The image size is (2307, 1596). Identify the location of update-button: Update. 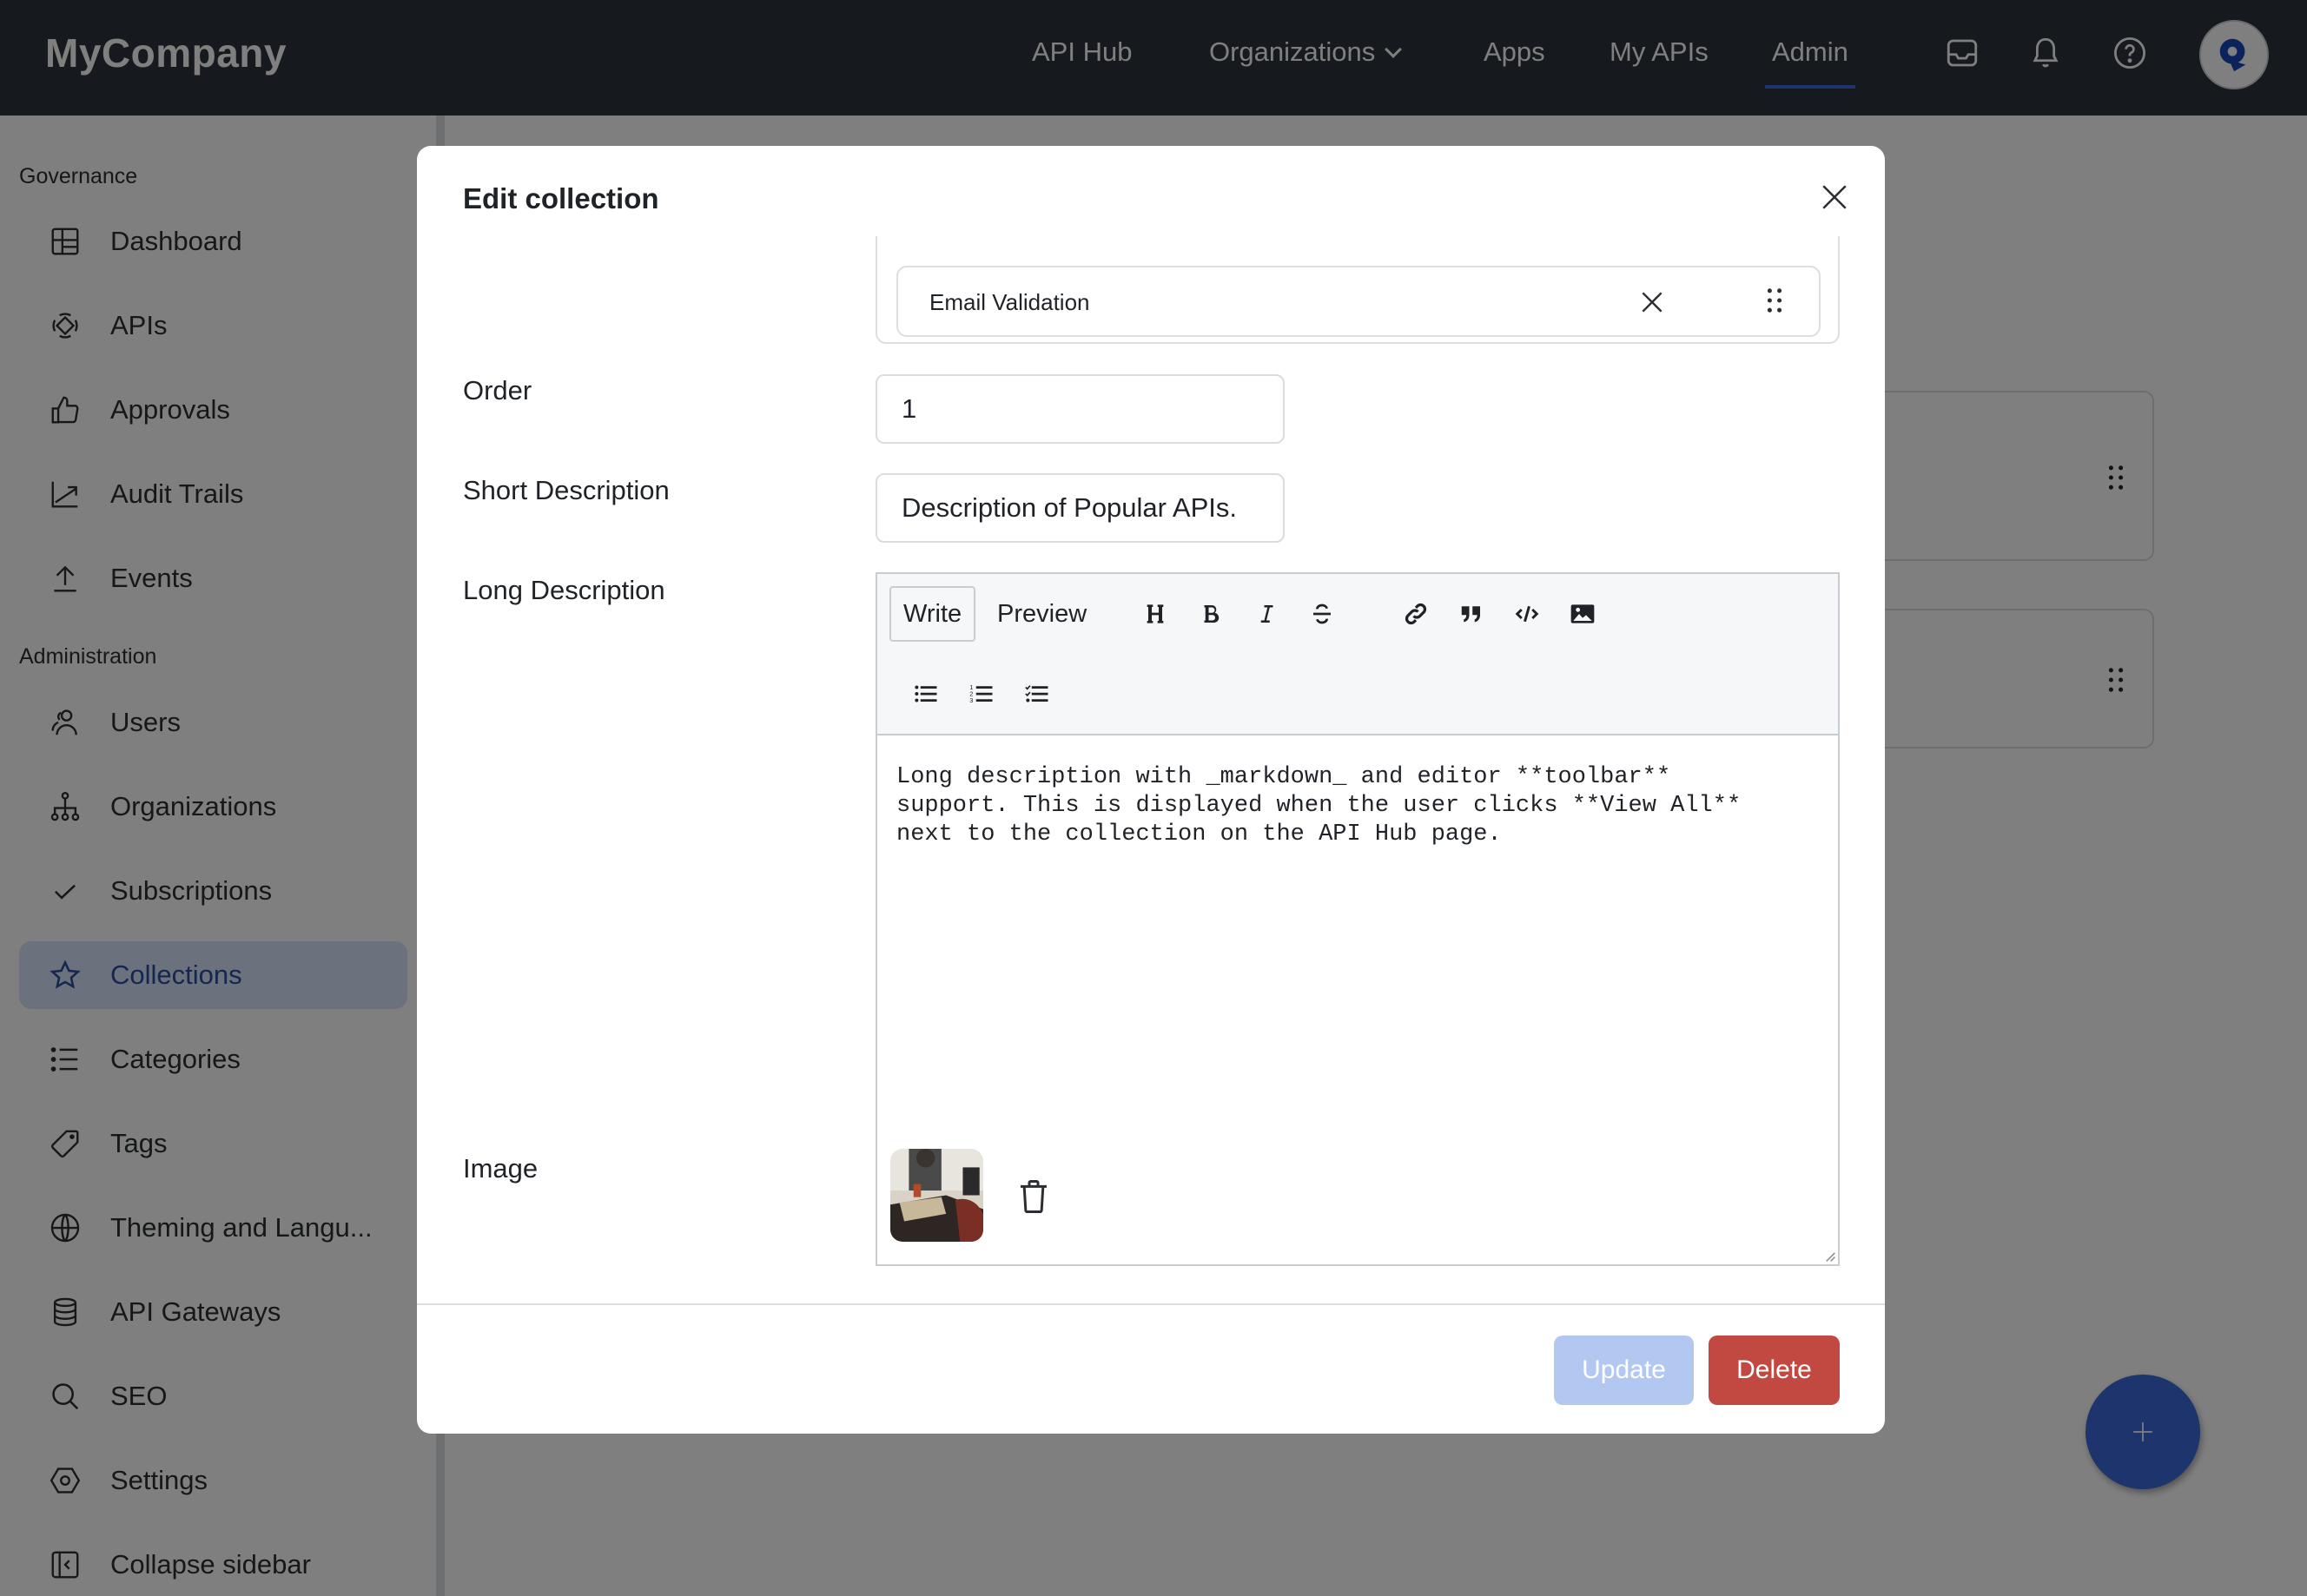
(1624, 1370).